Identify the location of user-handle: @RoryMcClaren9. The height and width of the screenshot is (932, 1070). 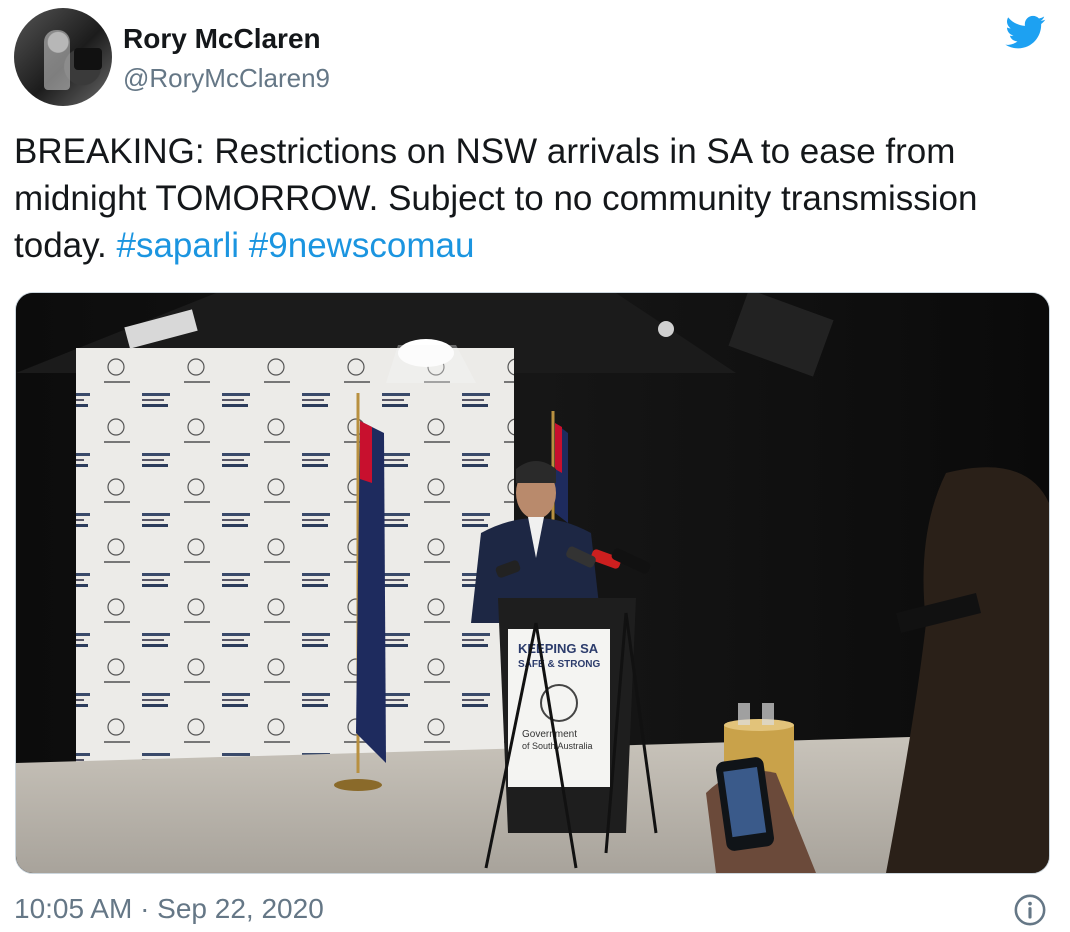
(226, 78).